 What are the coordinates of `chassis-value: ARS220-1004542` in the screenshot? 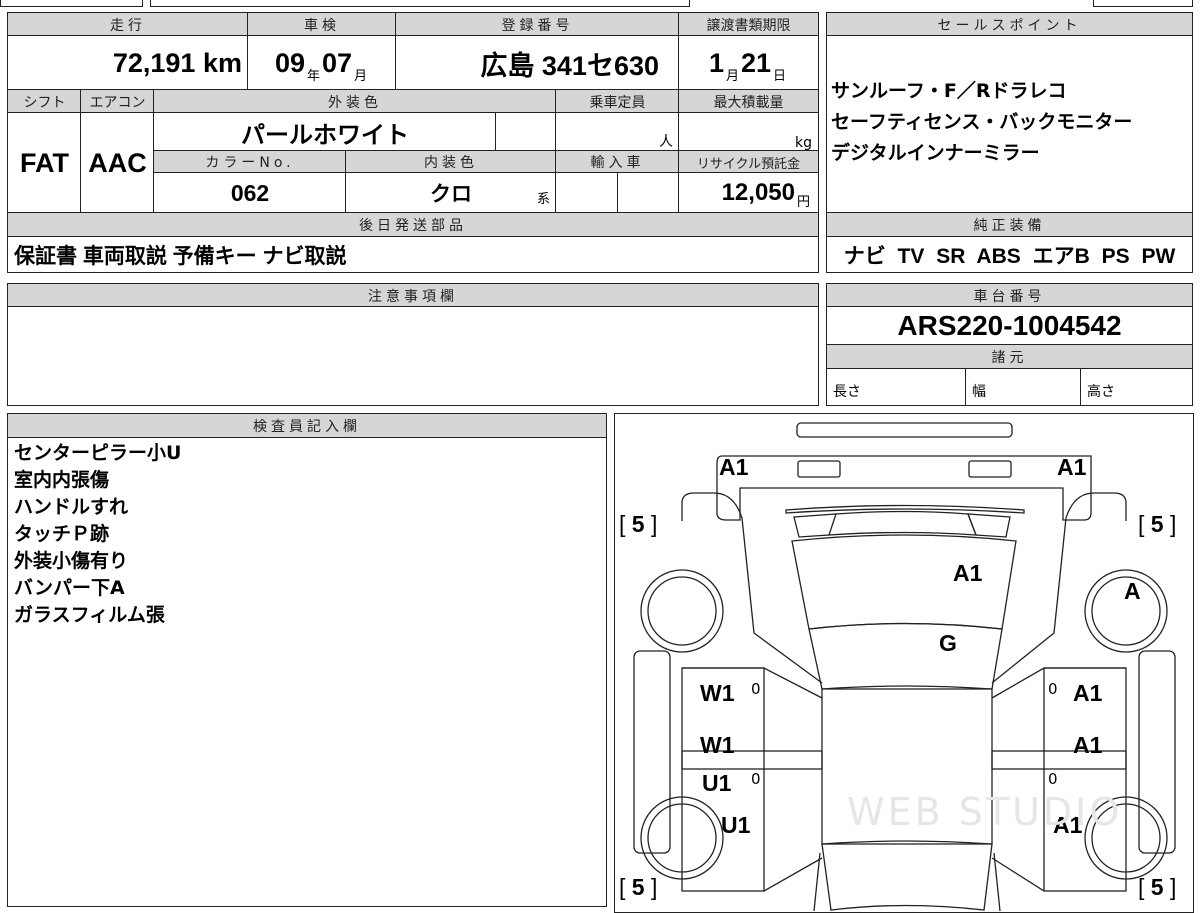 It's located at (1009, 326).